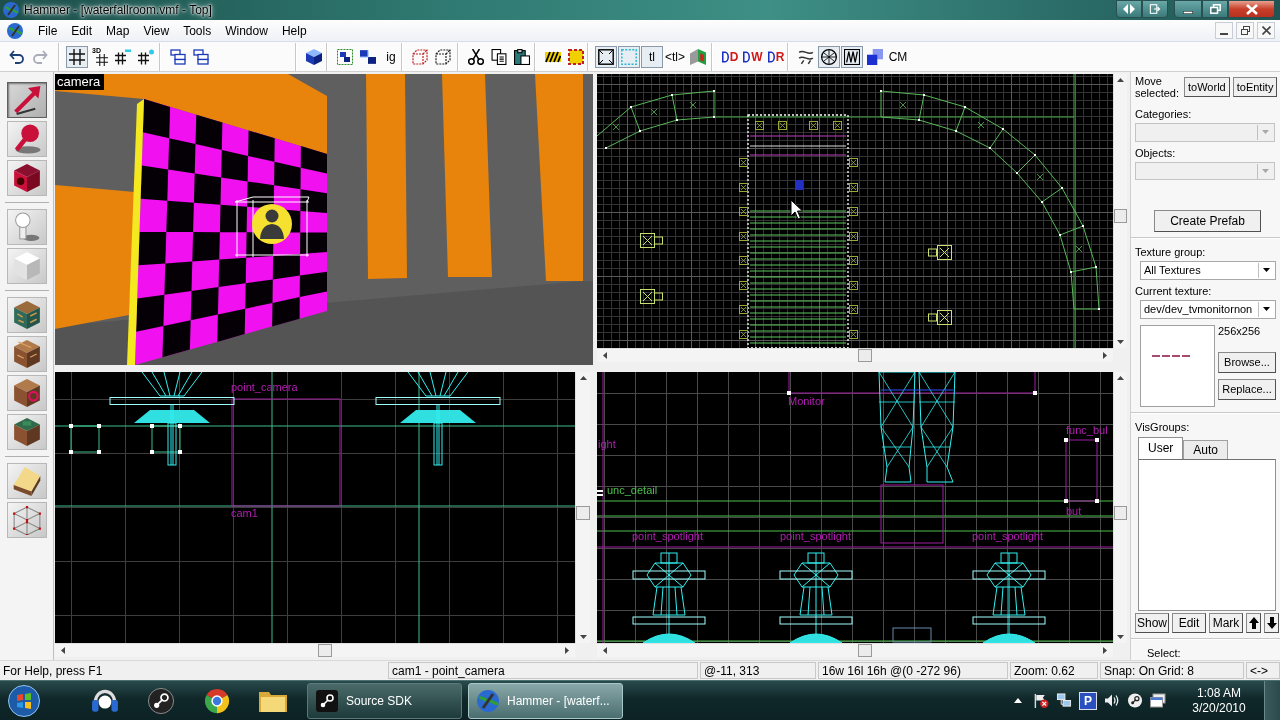 The image size is (1280, 720). Describe the element at coordinates (26, 354) in the screenshot. I see `apply-texture-button` at that location.